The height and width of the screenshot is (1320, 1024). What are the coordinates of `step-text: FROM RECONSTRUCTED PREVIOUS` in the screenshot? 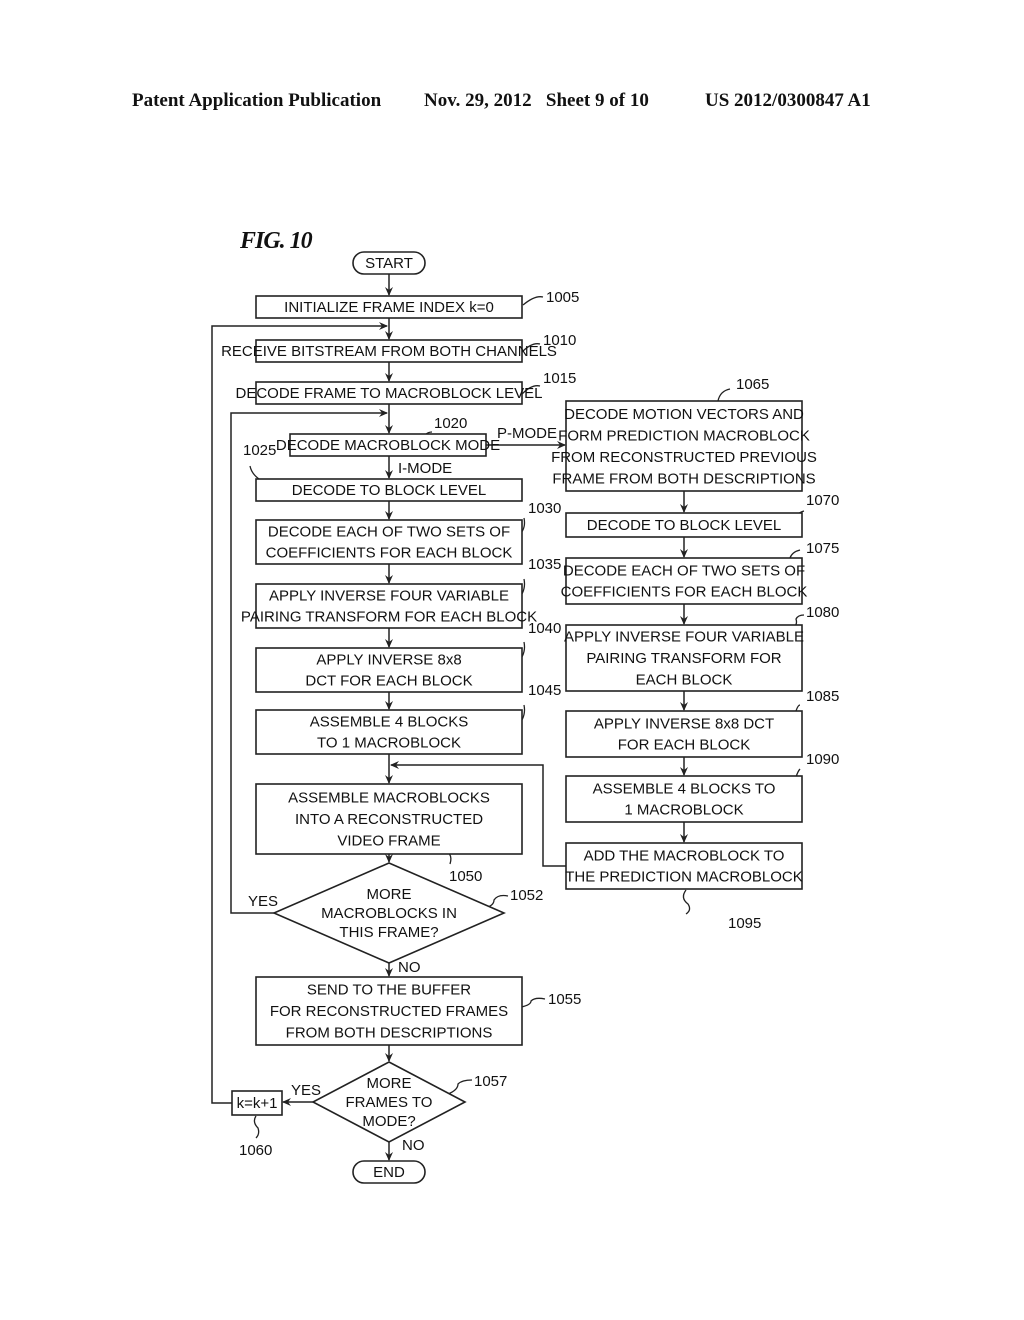 It's located at (684, 457).